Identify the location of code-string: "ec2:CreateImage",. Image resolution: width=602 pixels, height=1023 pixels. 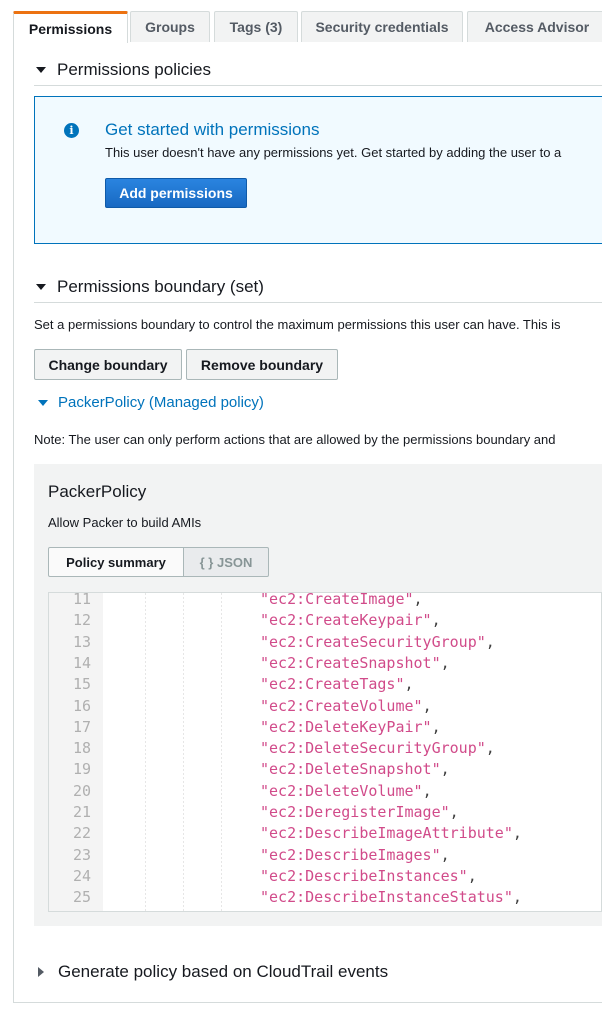
(341, 601).